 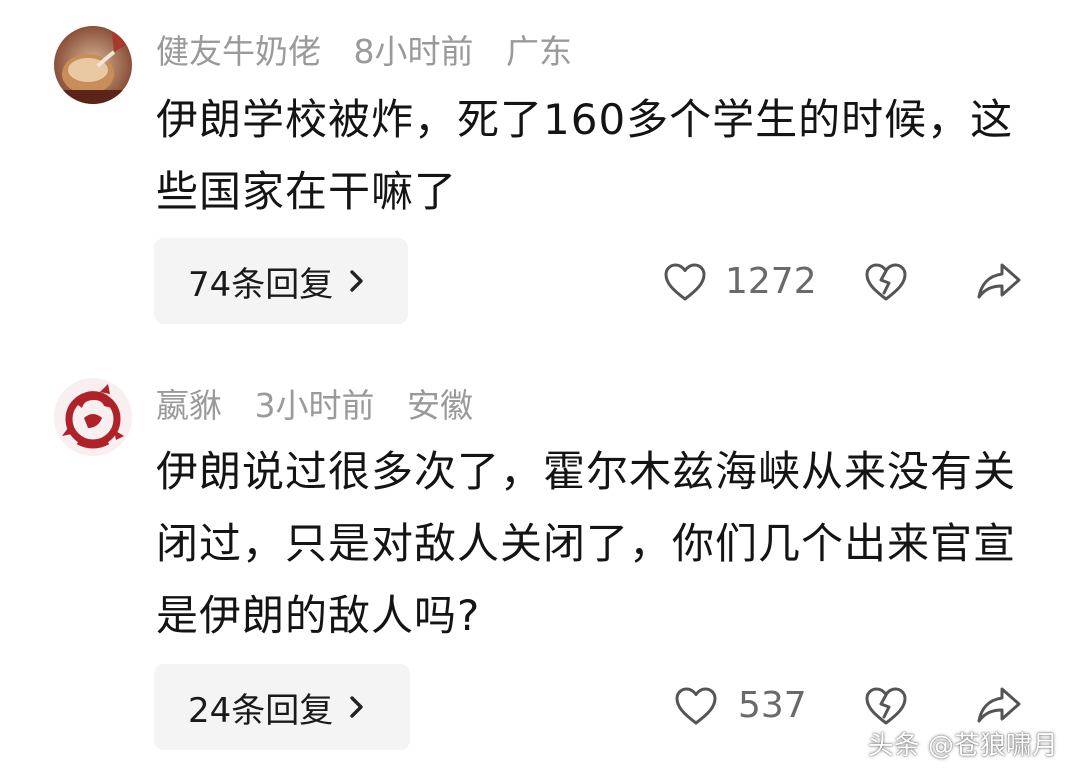 I want to click on comment-meta: 嬴貅 3小时前 安徽, so click(x=325, y=406).